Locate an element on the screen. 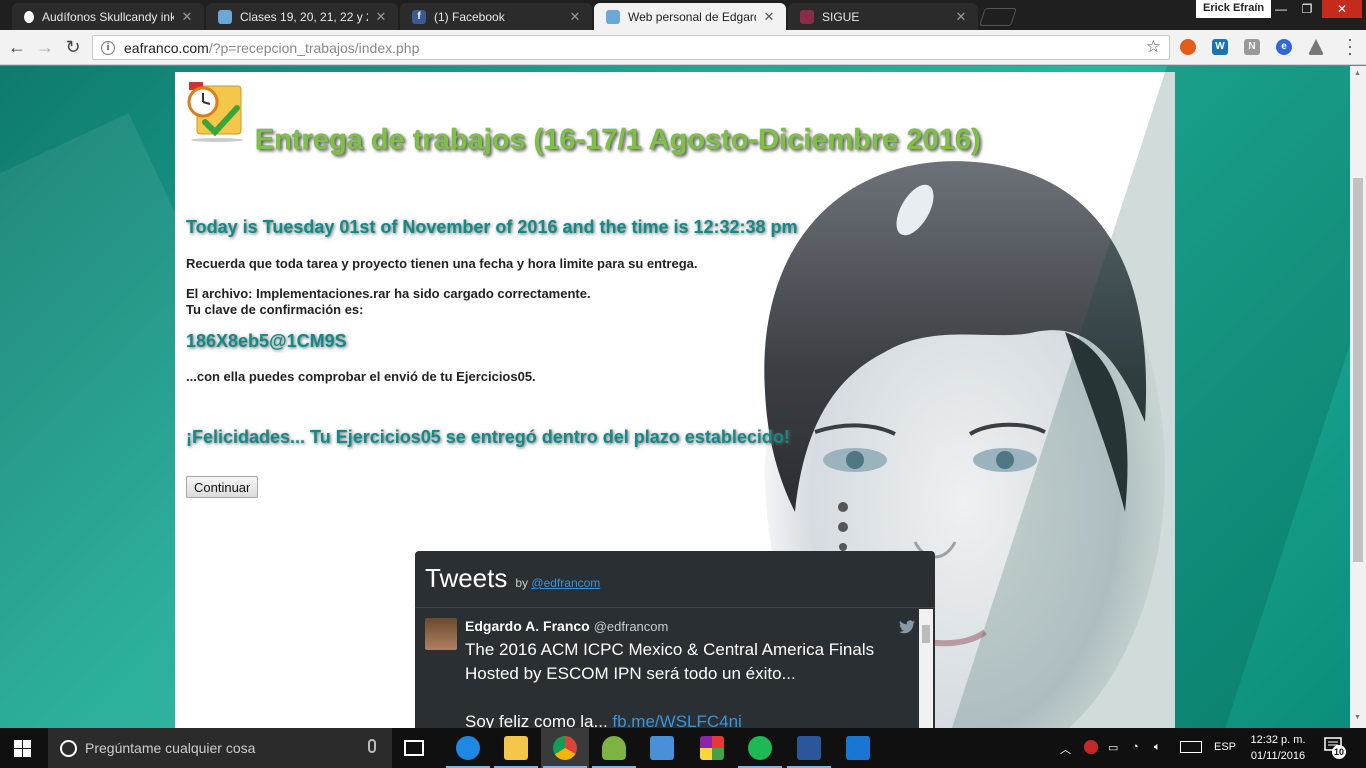 The image size is (1366, 768). twitter-bird-icon is located at coordinates (907, 627).